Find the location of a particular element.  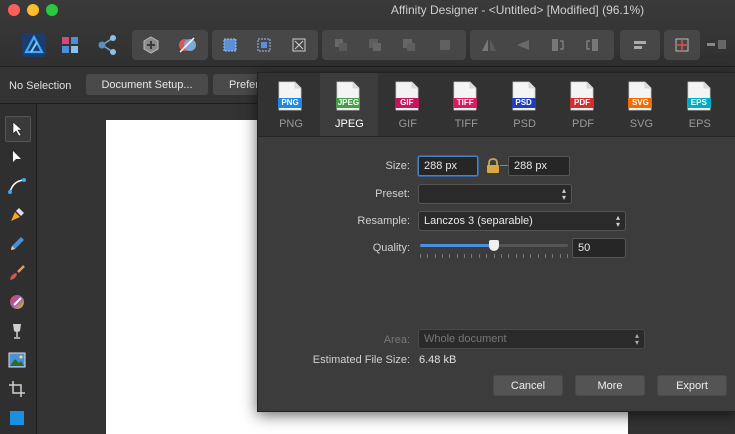

cancel-button: Cancel is located at coordinates (528, 385).